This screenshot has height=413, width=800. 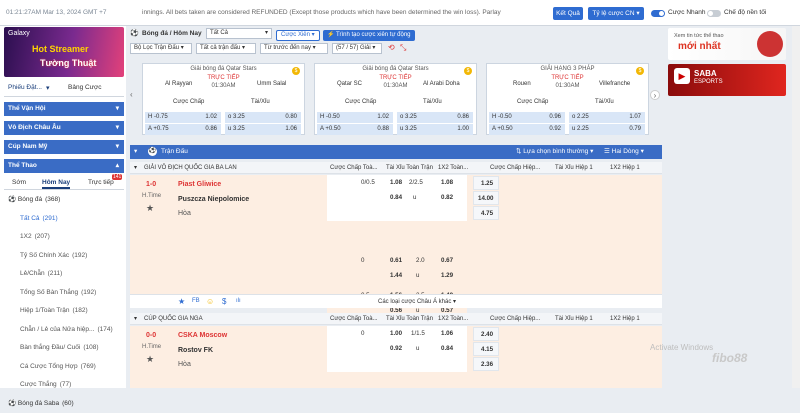 I want to click on odds-cell: o 3.250.80, so click(x=263, y=117).